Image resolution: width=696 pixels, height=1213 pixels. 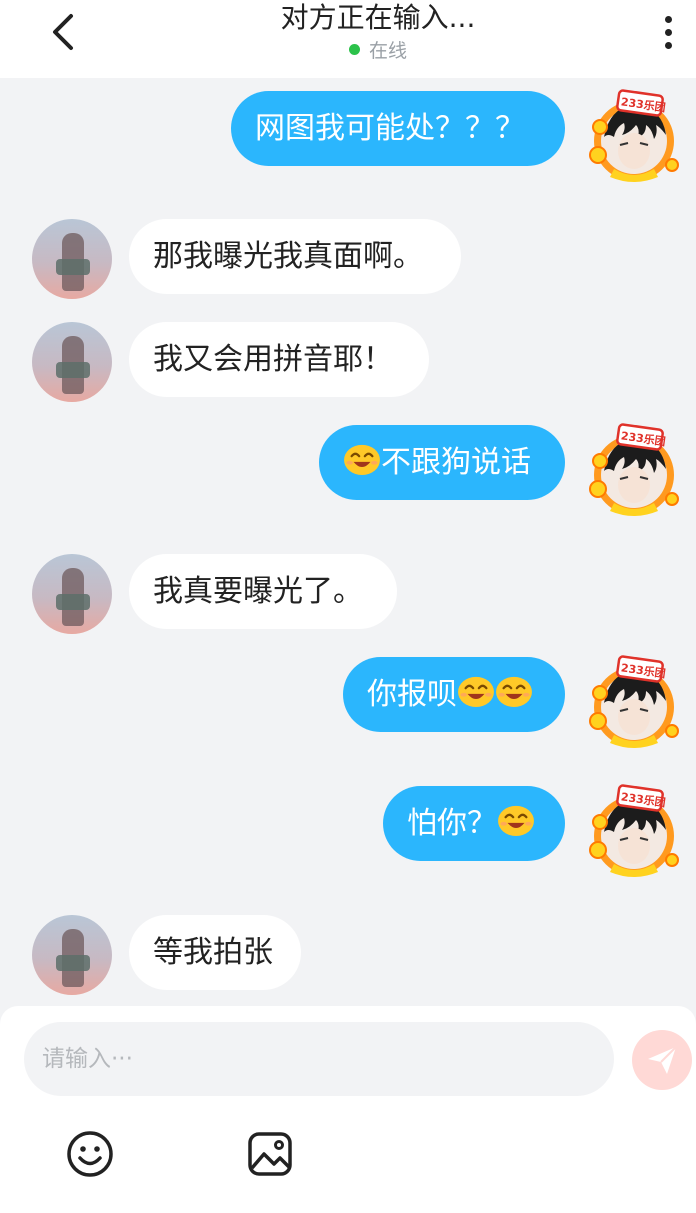 I want to click on more-options-button, so click(x=668, y=32).